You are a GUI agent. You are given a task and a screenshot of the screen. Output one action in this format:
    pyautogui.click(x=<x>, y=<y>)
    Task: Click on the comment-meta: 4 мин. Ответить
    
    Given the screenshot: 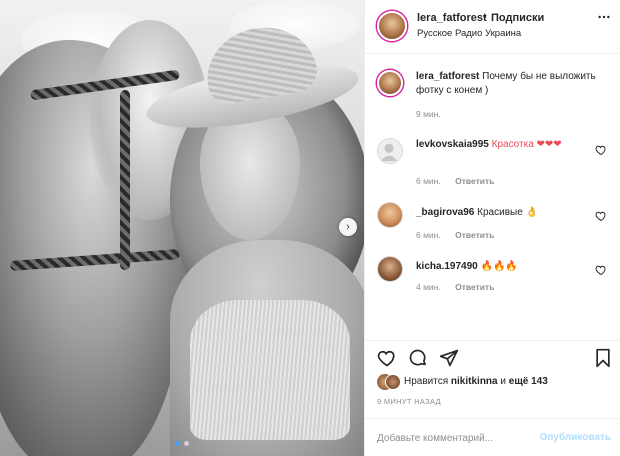 What is the action you would take?
    pyautogui.click(x=455, y=287)
    